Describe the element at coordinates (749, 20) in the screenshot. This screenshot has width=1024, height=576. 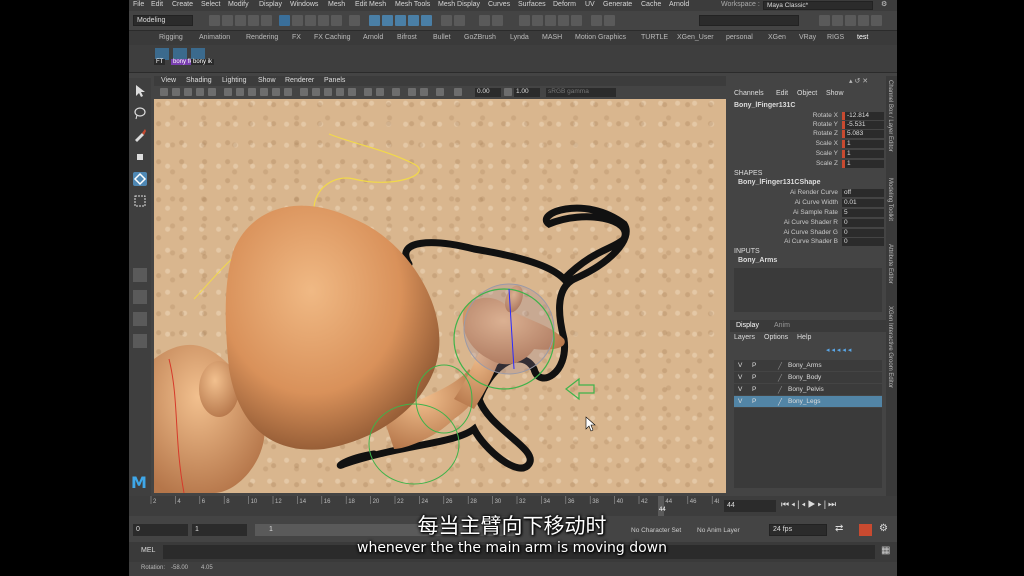
I see `search-input` at that location.